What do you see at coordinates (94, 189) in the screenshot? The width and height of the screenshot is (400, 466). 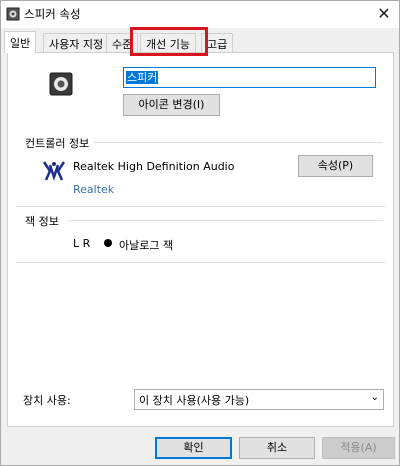 I see `driver-vendor: Realtek` at bounding box center [94, 189].